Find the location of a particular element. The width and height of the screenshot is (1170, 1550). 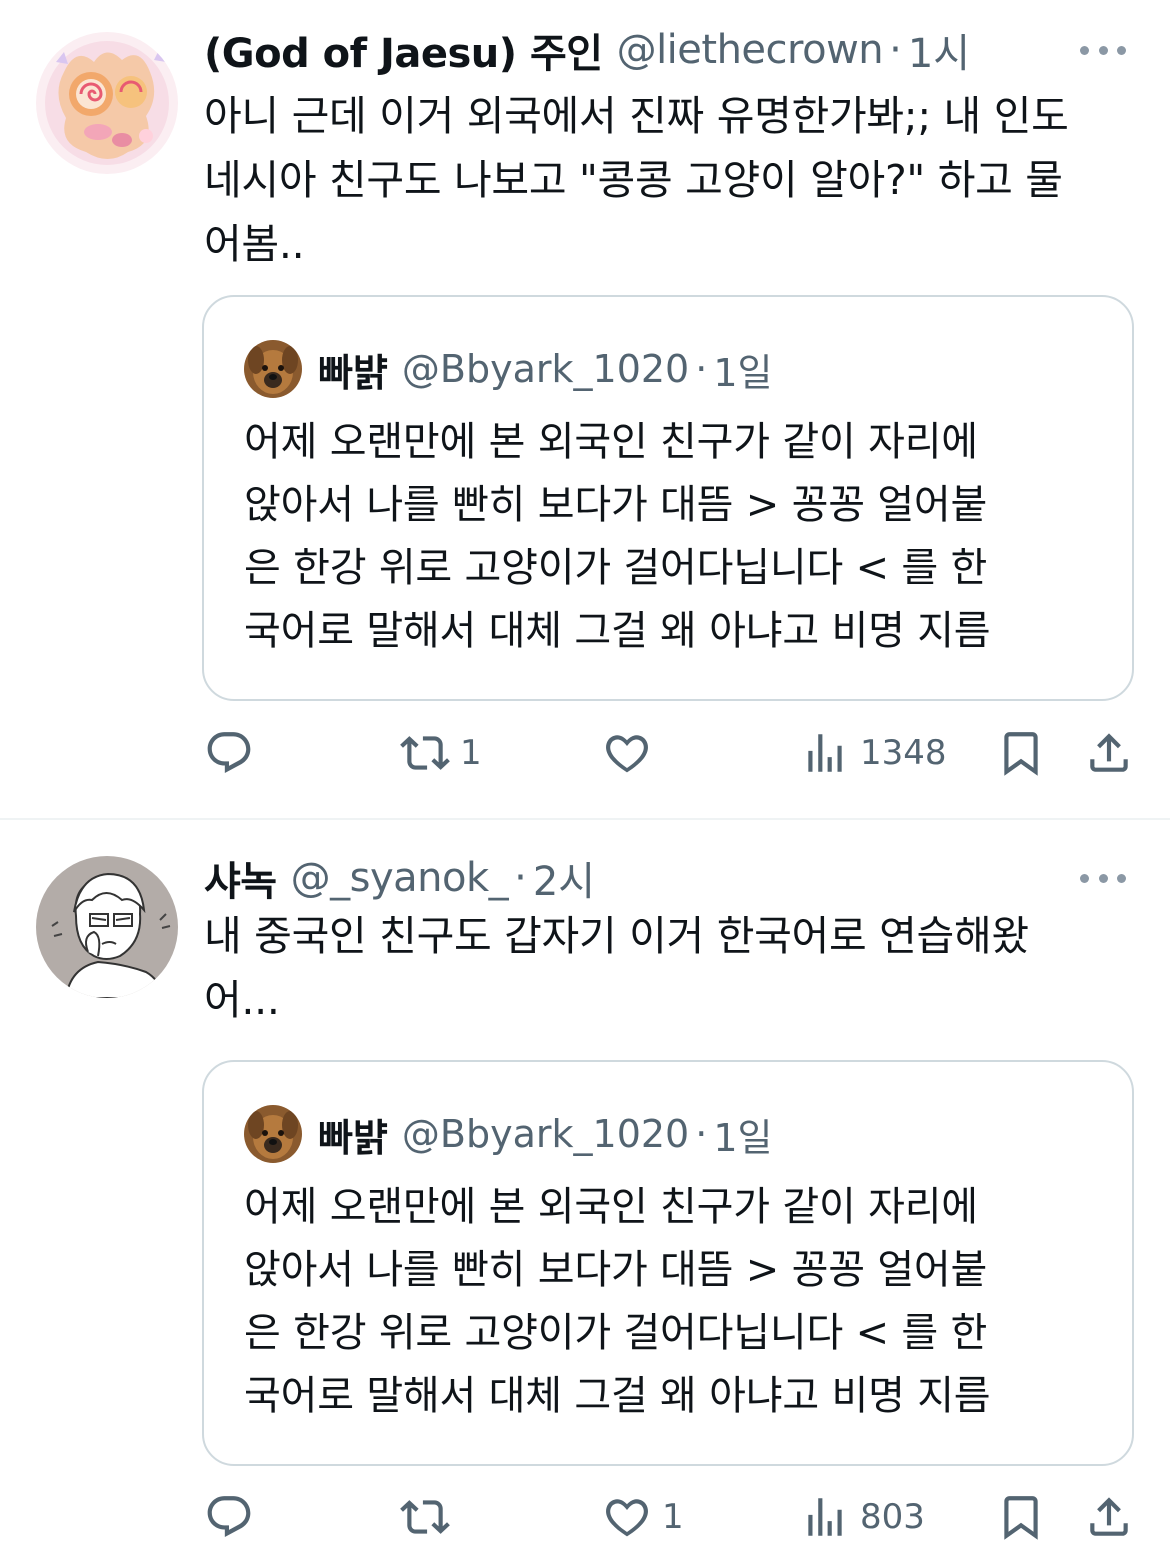

action-bar: 1 1348 is located at coordinates (674, 753).